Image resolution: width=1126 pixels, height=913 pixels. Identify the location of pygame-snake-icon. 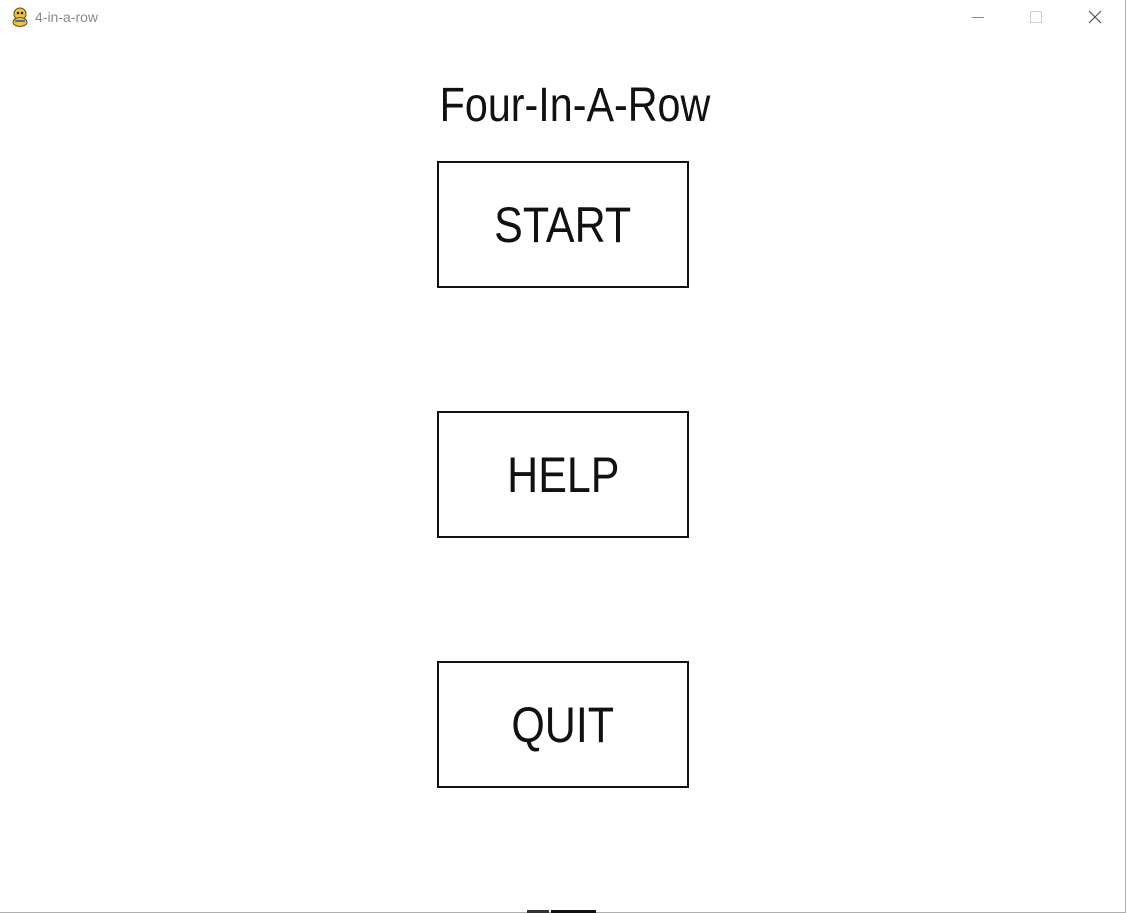
(20, 17).